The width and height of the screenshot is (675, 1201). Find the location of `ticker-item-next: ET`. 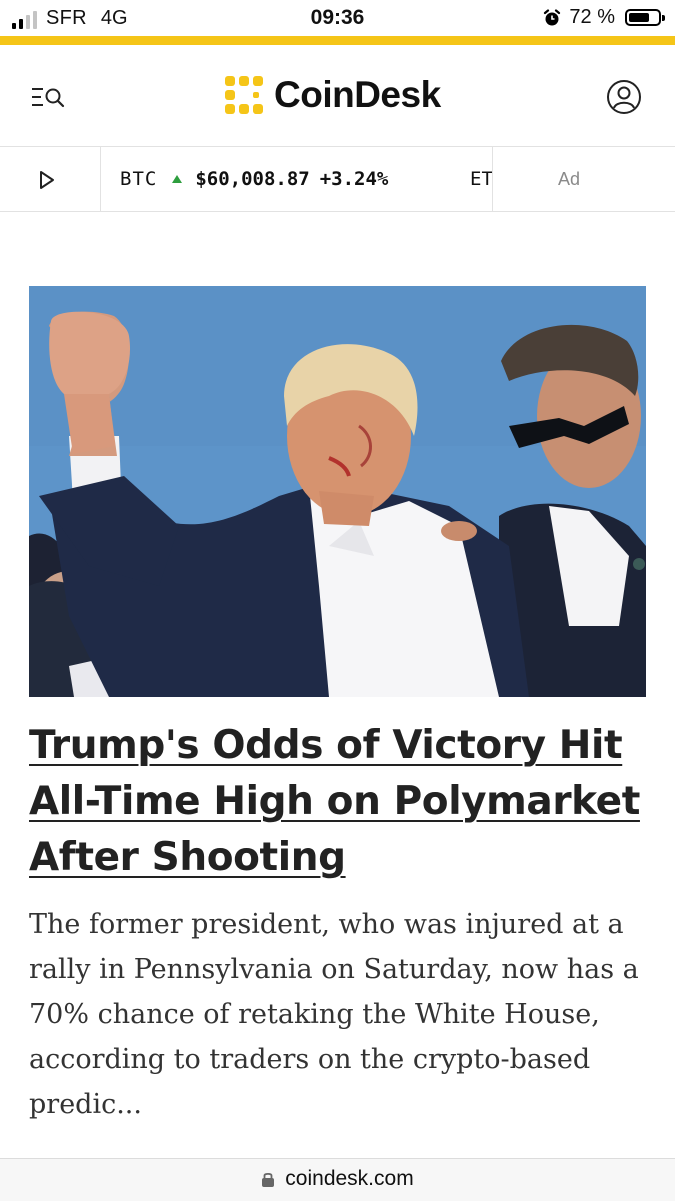

ticker-item-next: ET is located at coordinates (481, 179).